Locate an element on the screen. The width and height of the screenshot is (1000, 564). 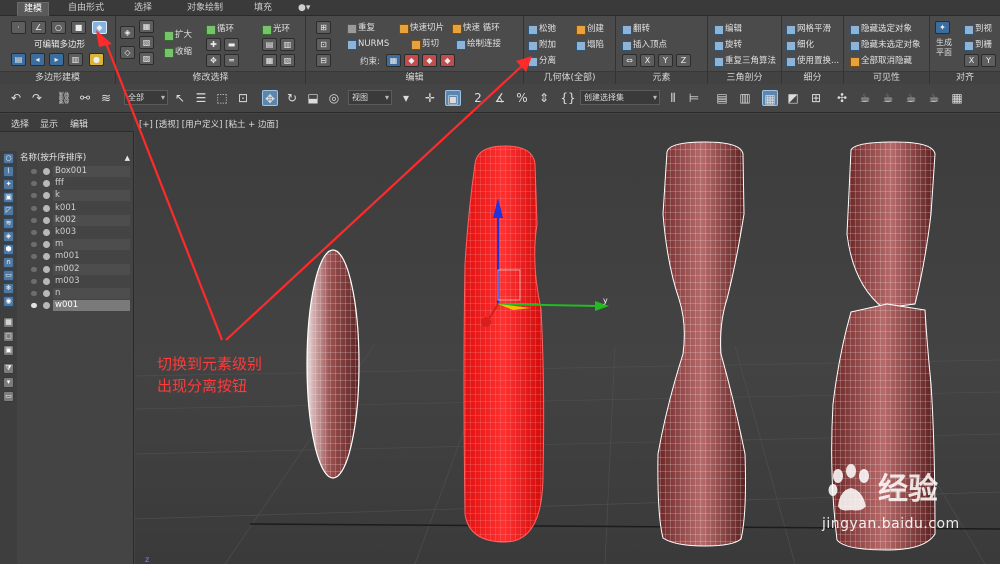
undo-icon: ↶ is located at coordinates (16, 98).